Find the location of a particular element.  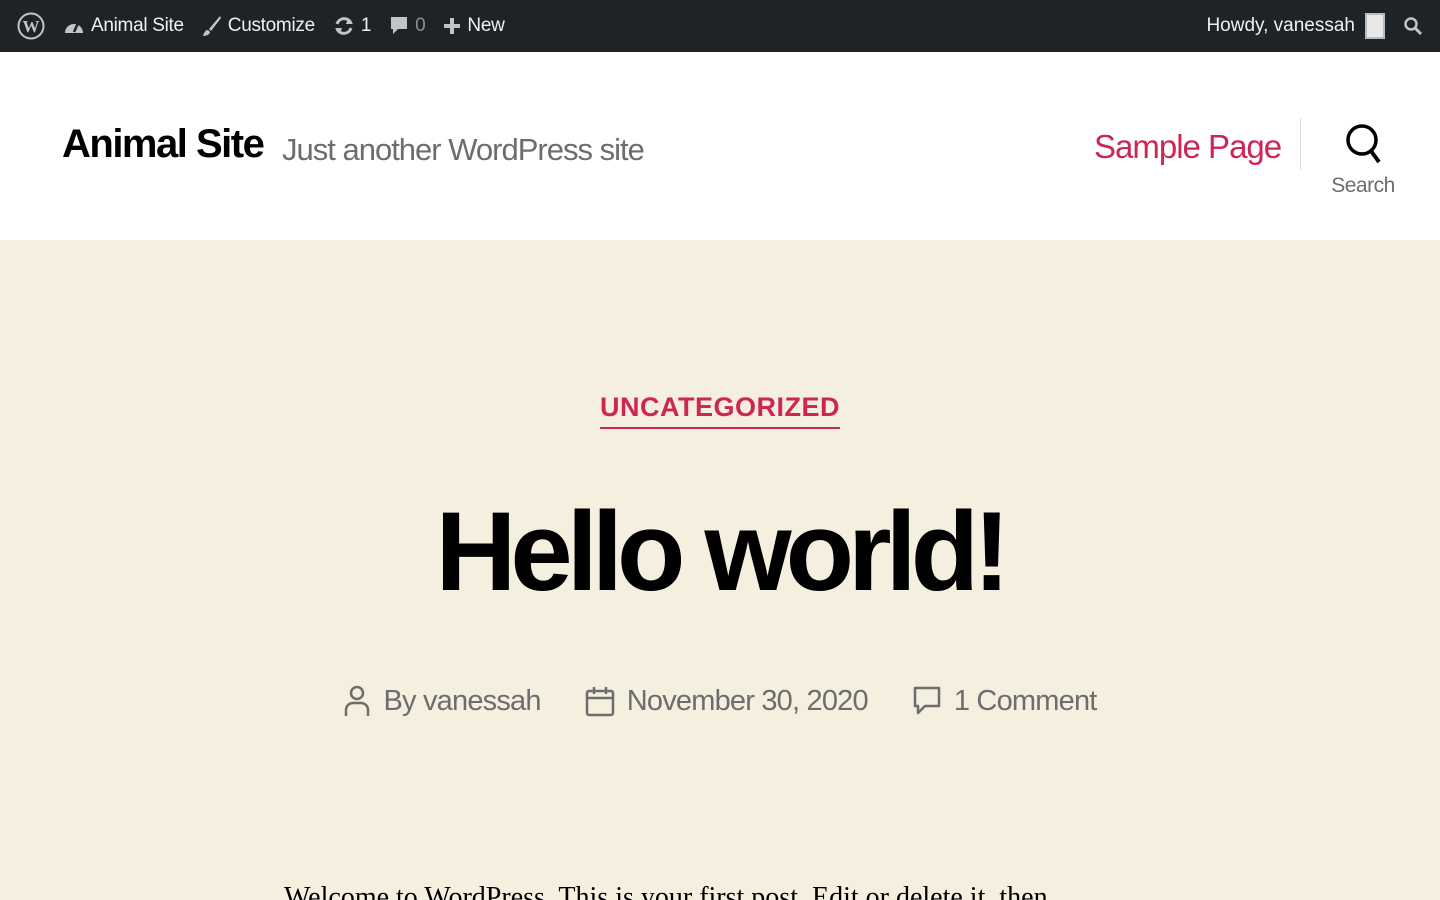

updates-icon is located at coordinates (343, 26).